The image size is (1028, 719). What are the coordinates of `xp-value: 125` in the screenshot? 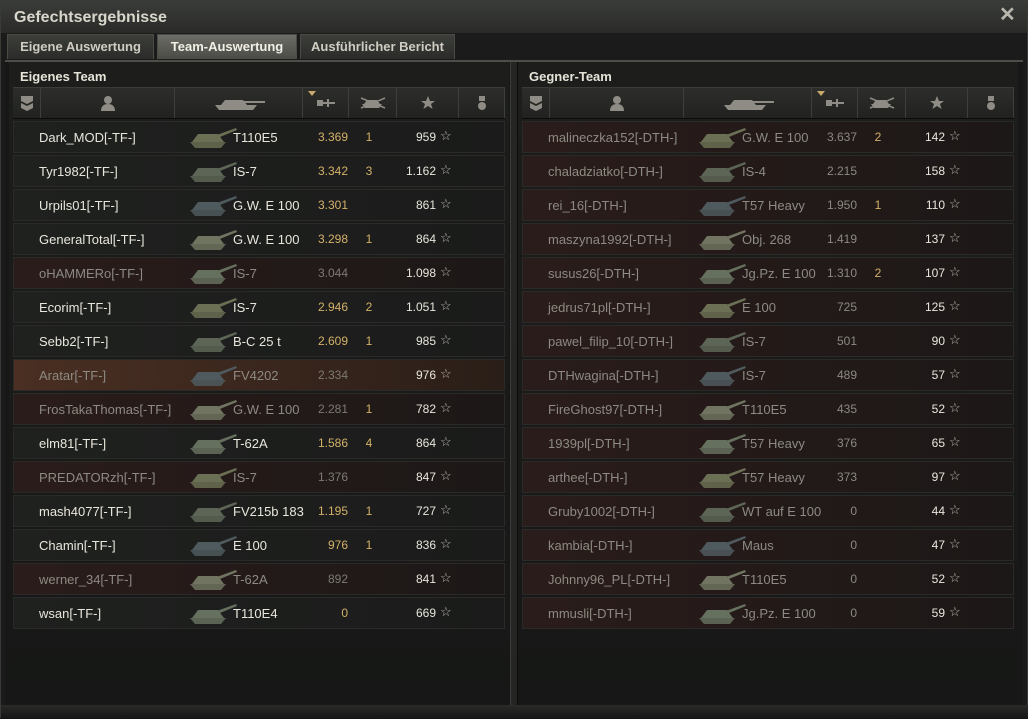 It's located at (934, 307).